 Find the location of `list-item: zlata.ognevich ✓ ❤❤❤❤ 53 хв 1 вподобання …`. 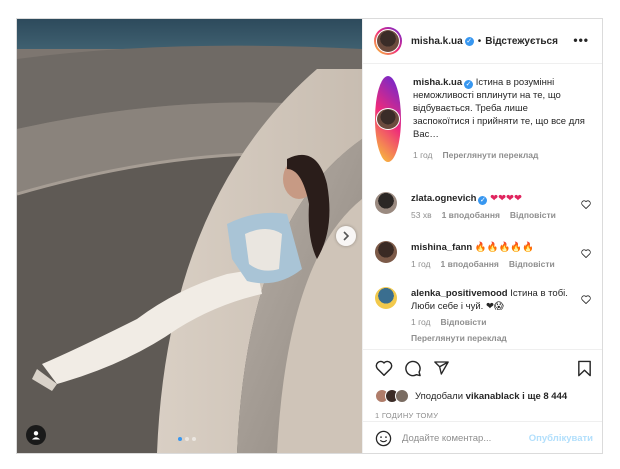

list-item: zlata.ognevich ✓ ❤❤❤❤ 53 хв 1 вподобання … is located at coordinates (479, 207).